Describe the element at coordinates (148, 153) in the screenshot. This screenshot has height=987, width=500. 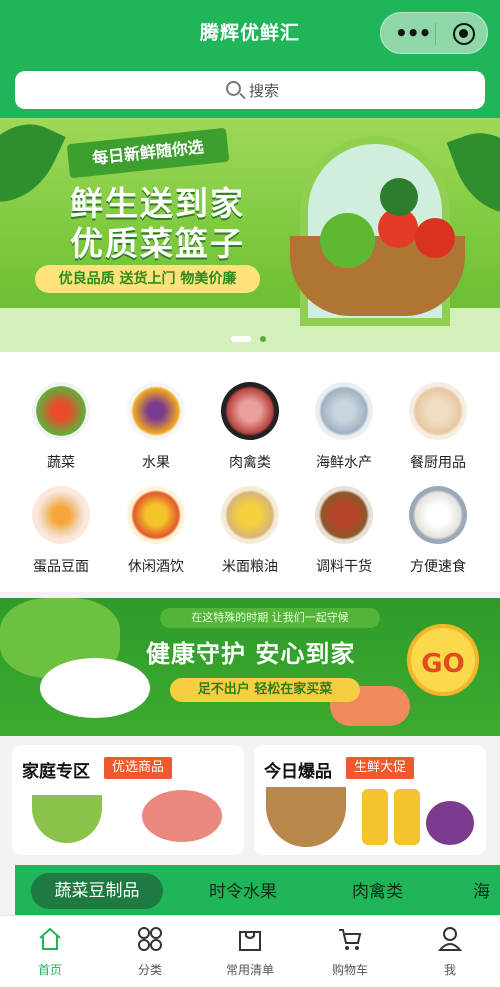
I see `banner-ribbon: 每日新鲜随你选` at that location.